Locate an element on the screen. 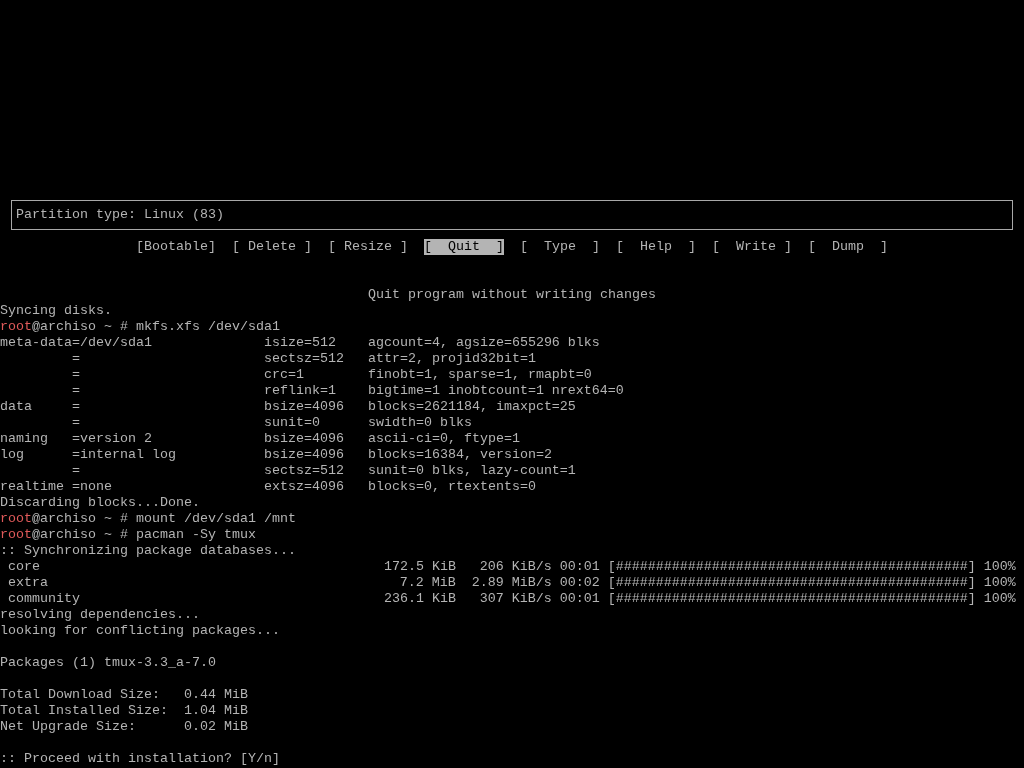  download-size: 236.1 KiB is located at coordinates (419, 599).